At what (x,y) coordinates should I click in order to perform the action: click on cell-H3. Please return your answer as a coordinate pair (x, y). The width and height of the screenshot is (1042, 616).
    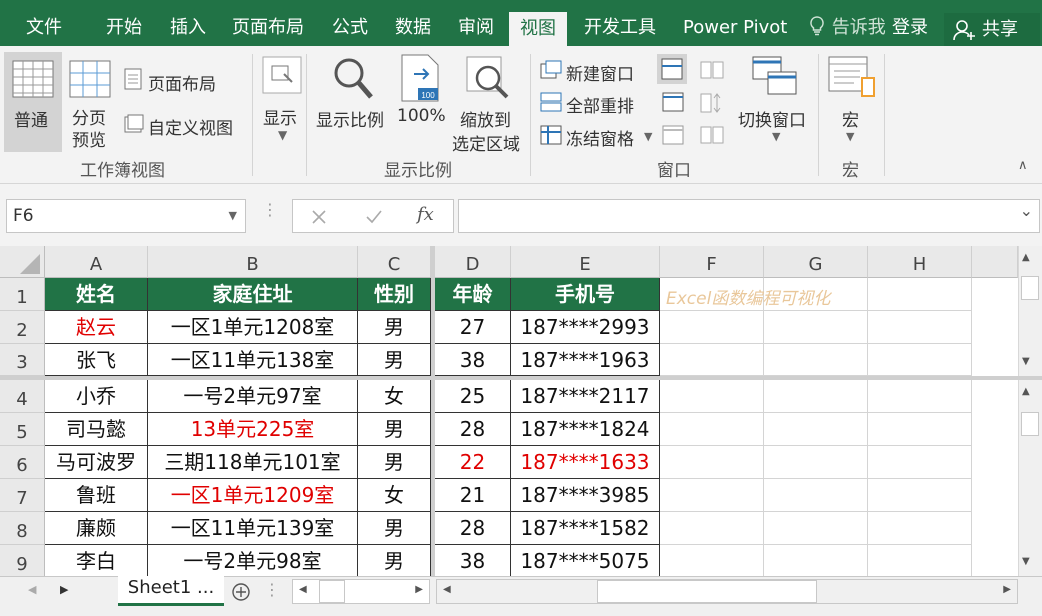
    Looking at the image, I should click on (920, 360).